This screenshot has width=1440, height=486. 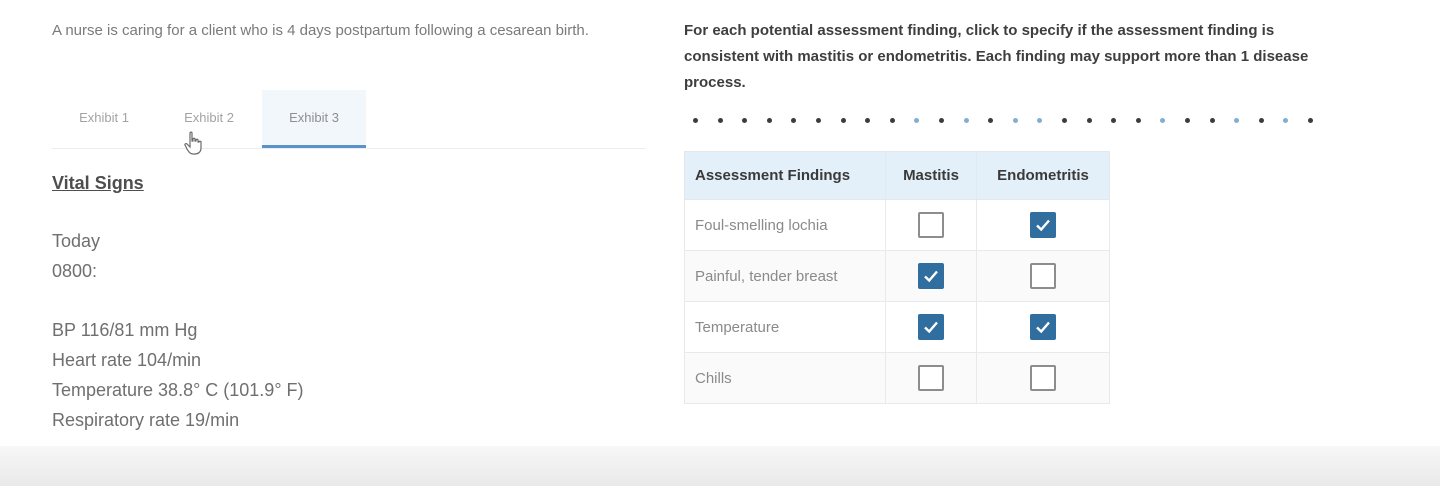 What do you see at coordinates (76, 241) in the screenshot?
I see `vitals-day: Today` at bounding box center [76, 241].